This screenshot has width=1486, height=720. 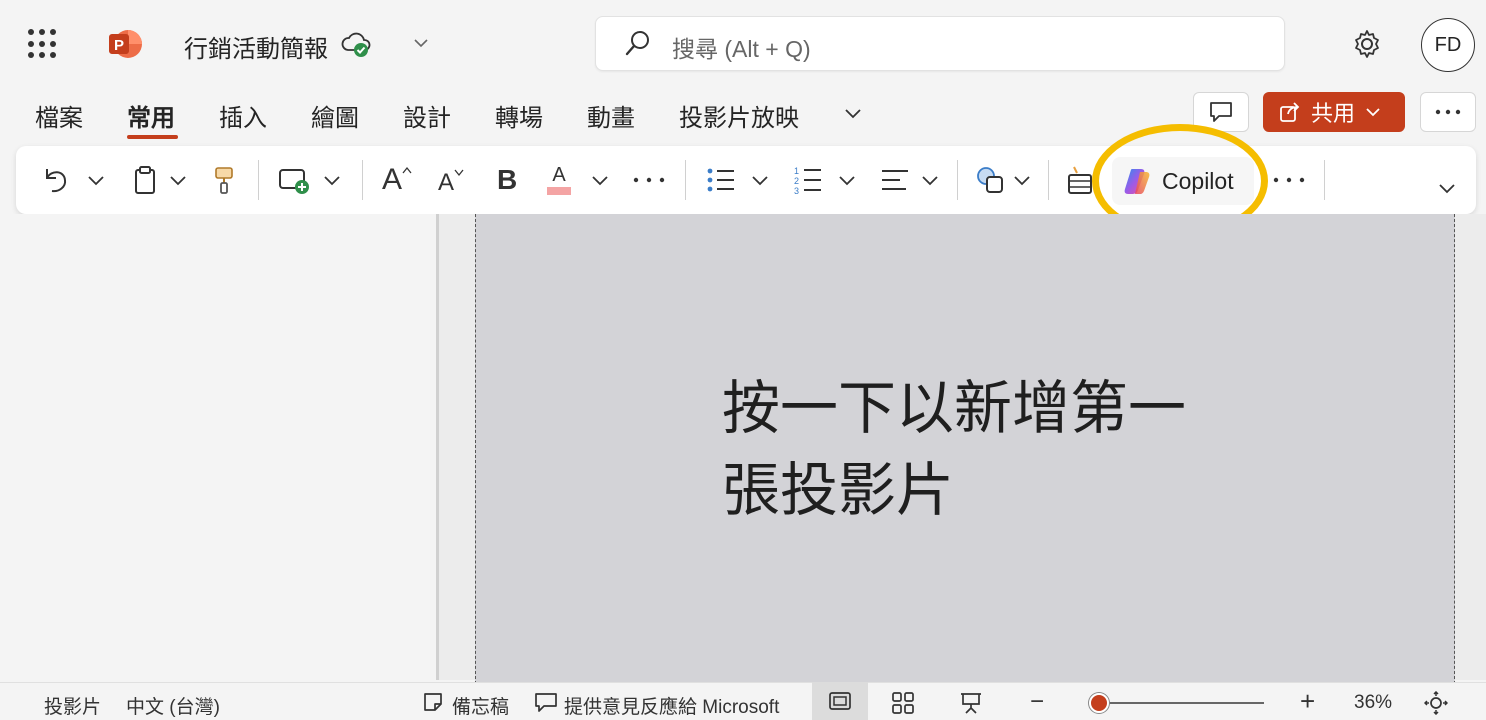 I want to click on slide-placeholder-line: 張投影片, so click(x=838, y=490).